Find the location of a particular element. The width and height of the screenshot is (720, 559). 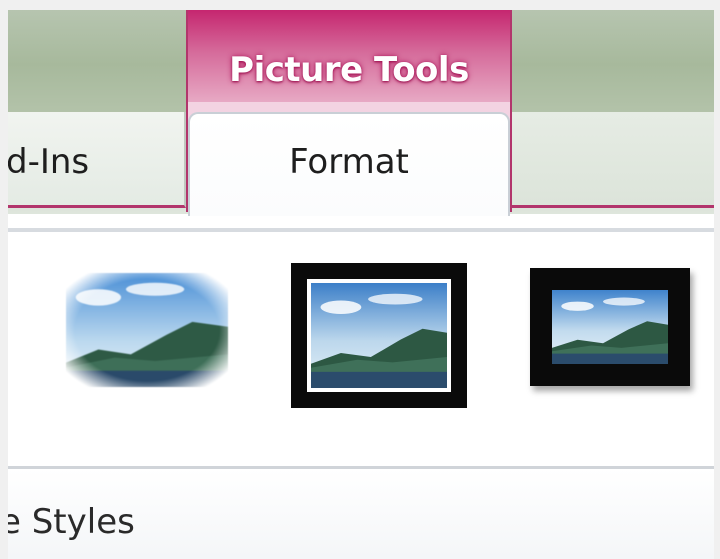

tab-add-ins: d-Ins is located at coordinates (93, 160).